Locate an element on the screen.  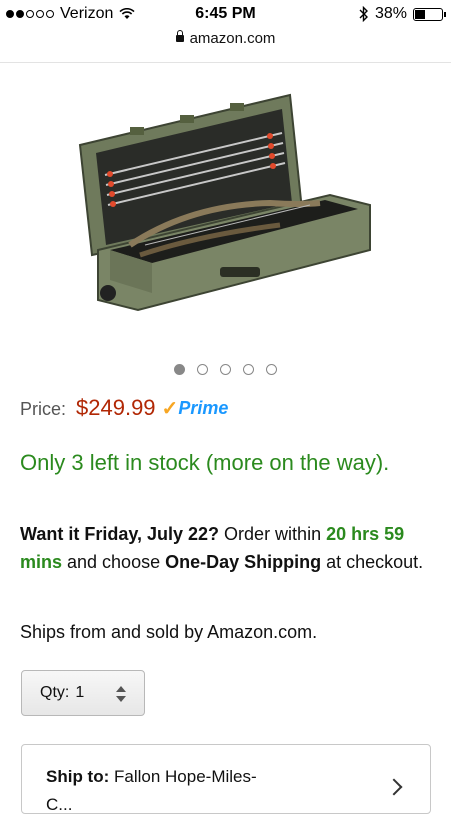
prime-check-icon: ✓ is located at coordinates (170, 409).